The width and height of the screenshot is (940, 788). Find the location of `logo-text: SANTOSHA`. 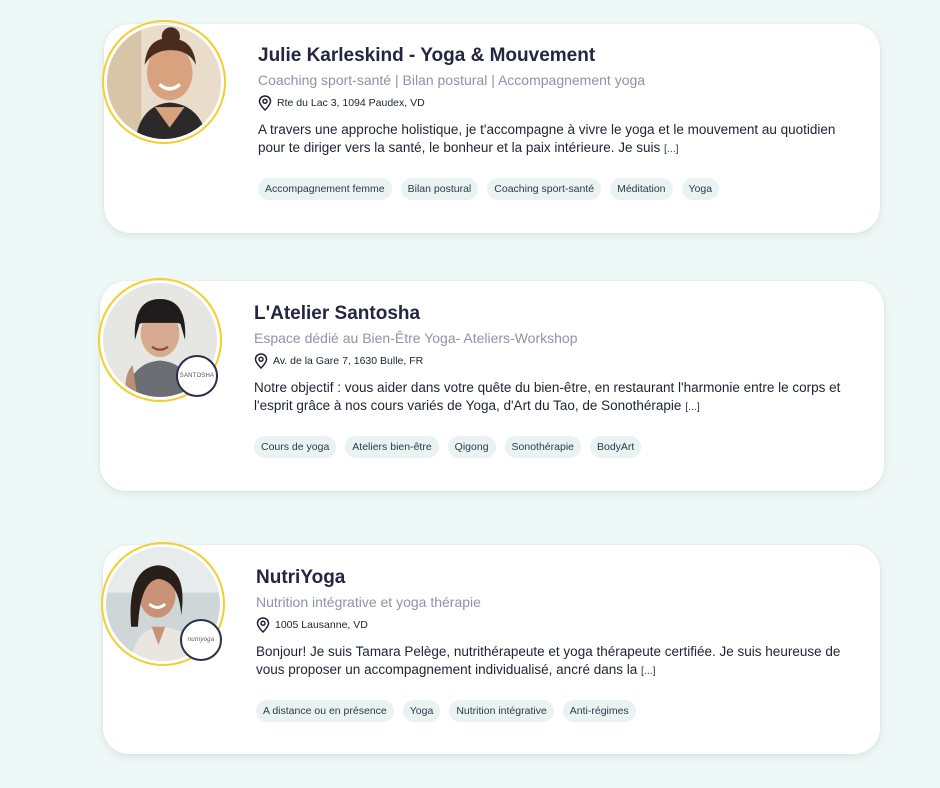

logo-text: SANTOSHA is located at coordinates (197, 375).